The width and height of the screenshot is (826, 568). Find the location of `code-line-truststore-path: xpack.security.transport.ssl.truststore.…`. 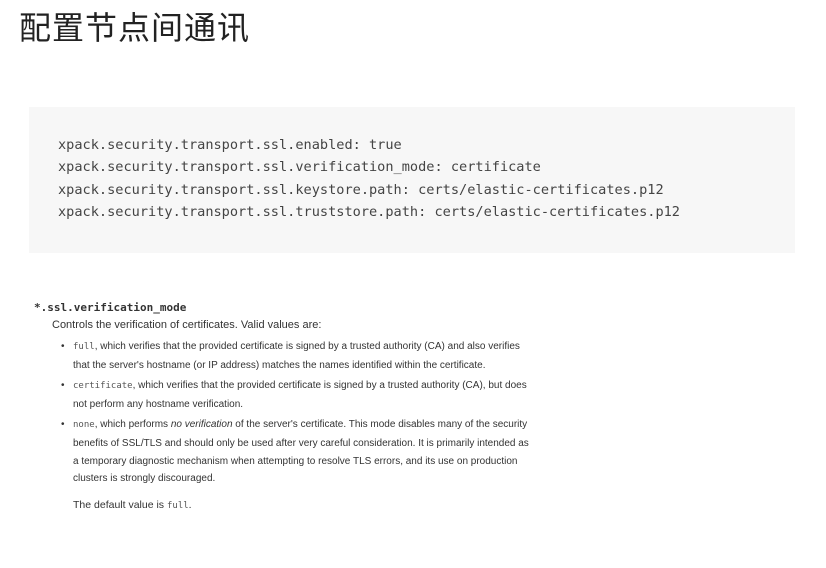

code-line-truststore-path: xpack.security.transport.ssl.truststore.… is located at coordinates (369, 211).